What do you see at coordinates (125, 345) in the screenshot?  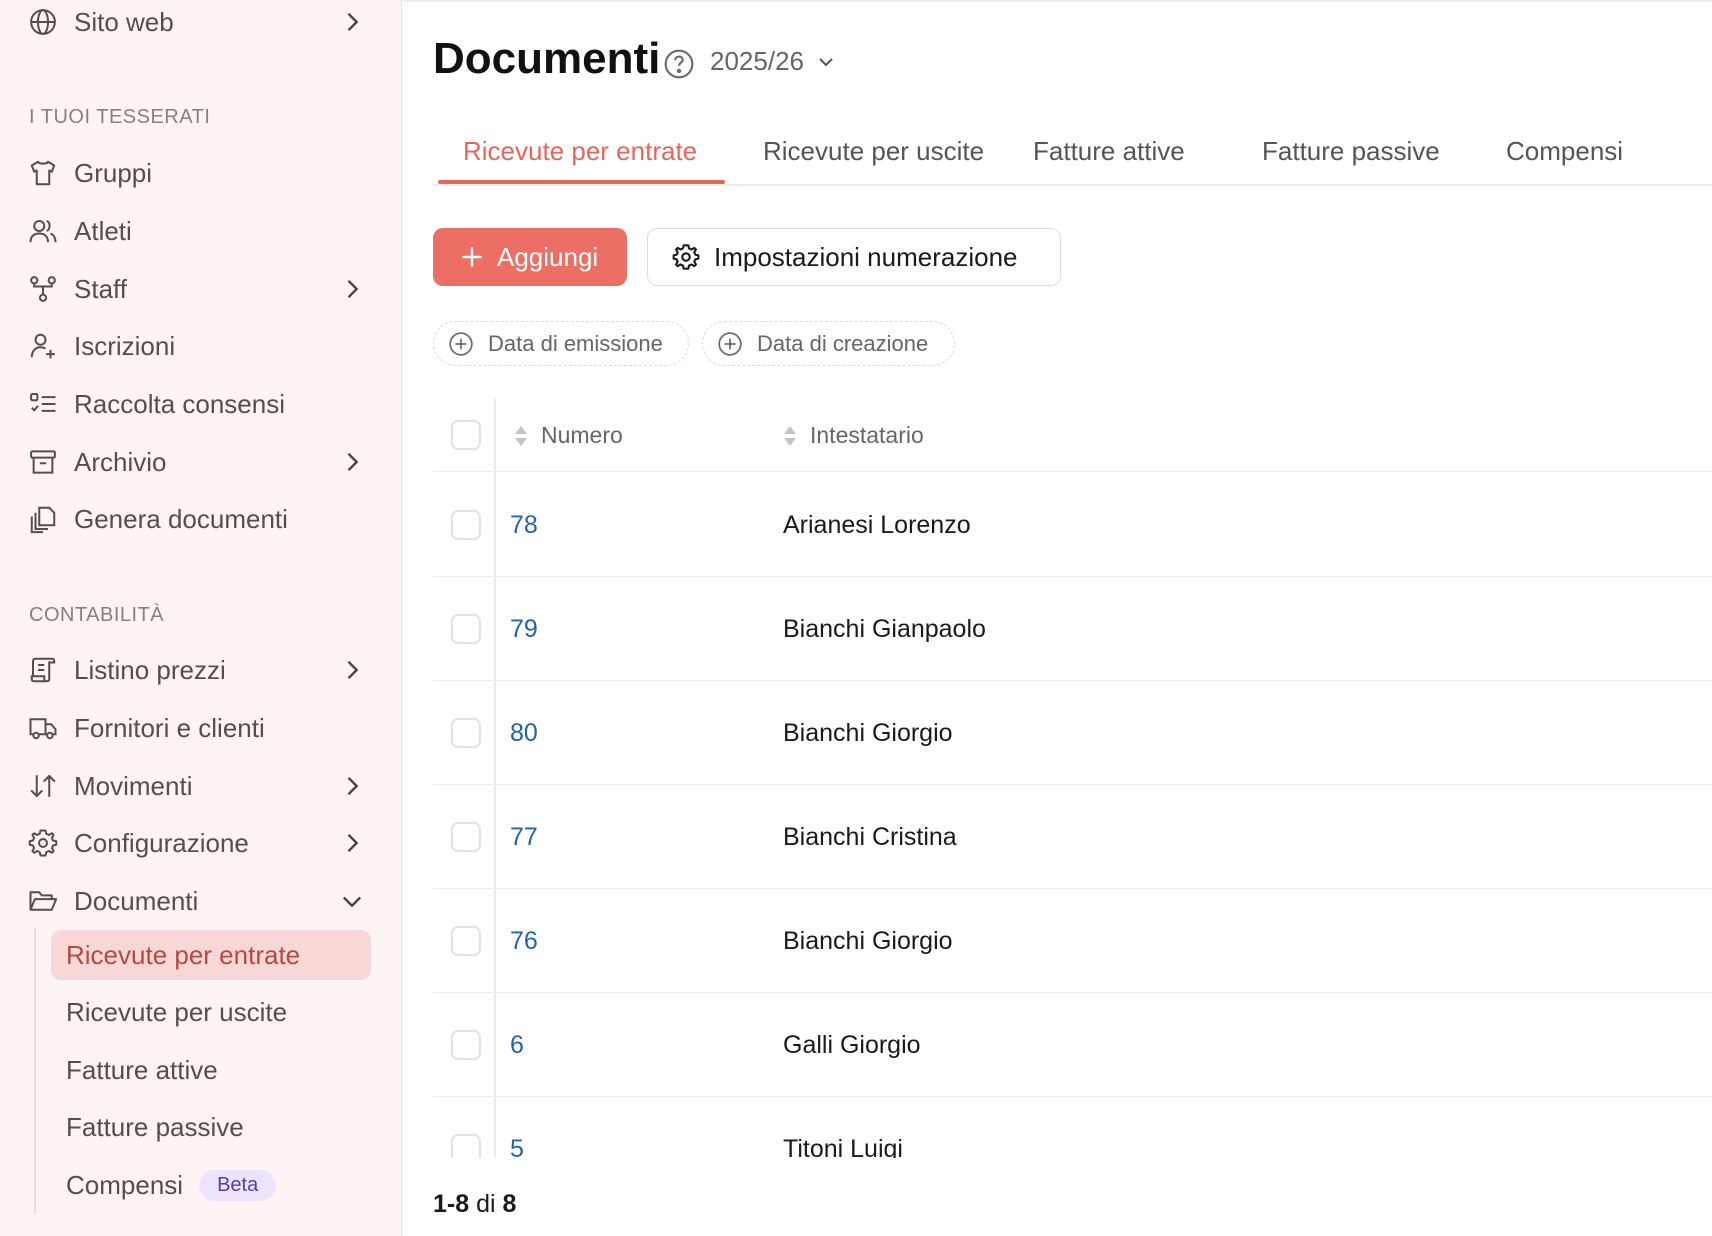 I see `sidebar-item-label: Iscrizioni` at bounding box center [125, 345].